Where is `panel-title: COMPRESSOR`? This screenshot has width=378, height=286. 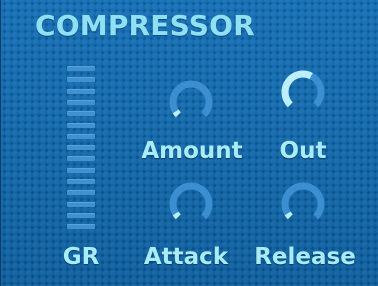 panel-title: COMPRESSOR is located at coordinates (145, 25).